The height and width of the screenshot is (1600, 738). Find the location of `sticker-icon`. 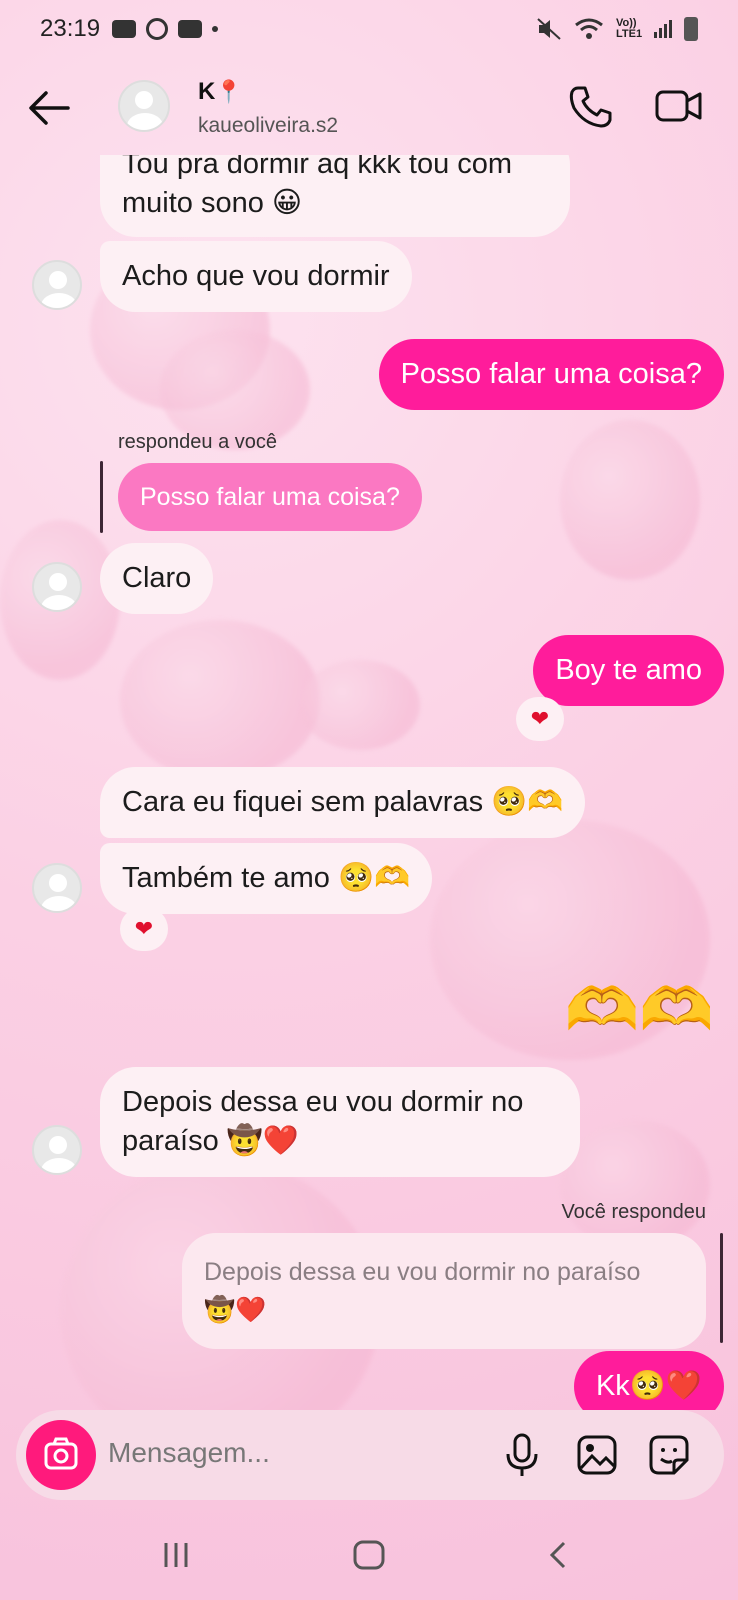

sticker-icon is located at coordinates (669, 1455).